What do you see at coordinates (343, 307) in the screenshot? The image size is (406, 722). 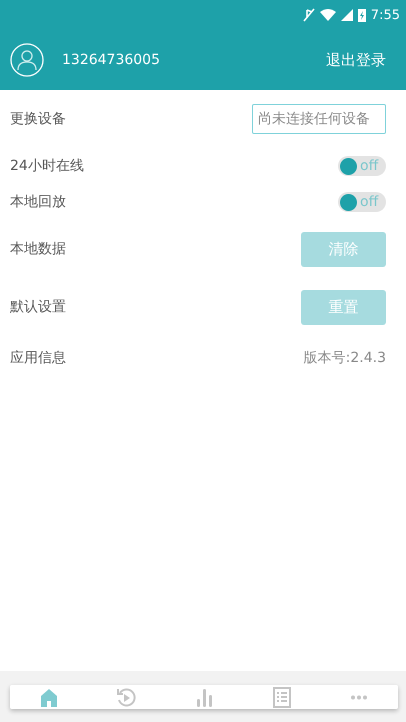 I see `action-button: 重置` at bounding box center [343, 307].